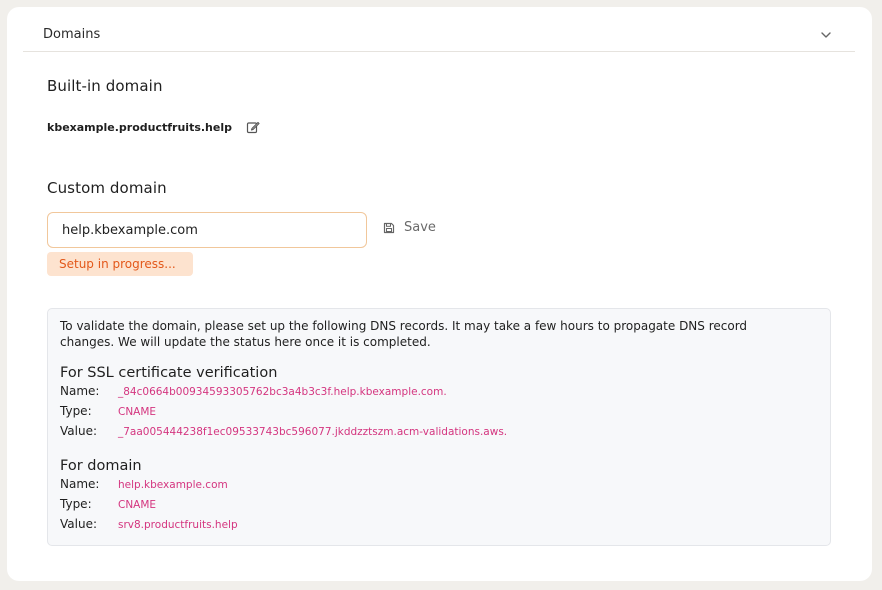 The width and height of the screenshot is (882, 590). What do you see at coordinates (826, 35) in the screenshot?
I see `chevron-down-icon` at bounding box center [826, 35].